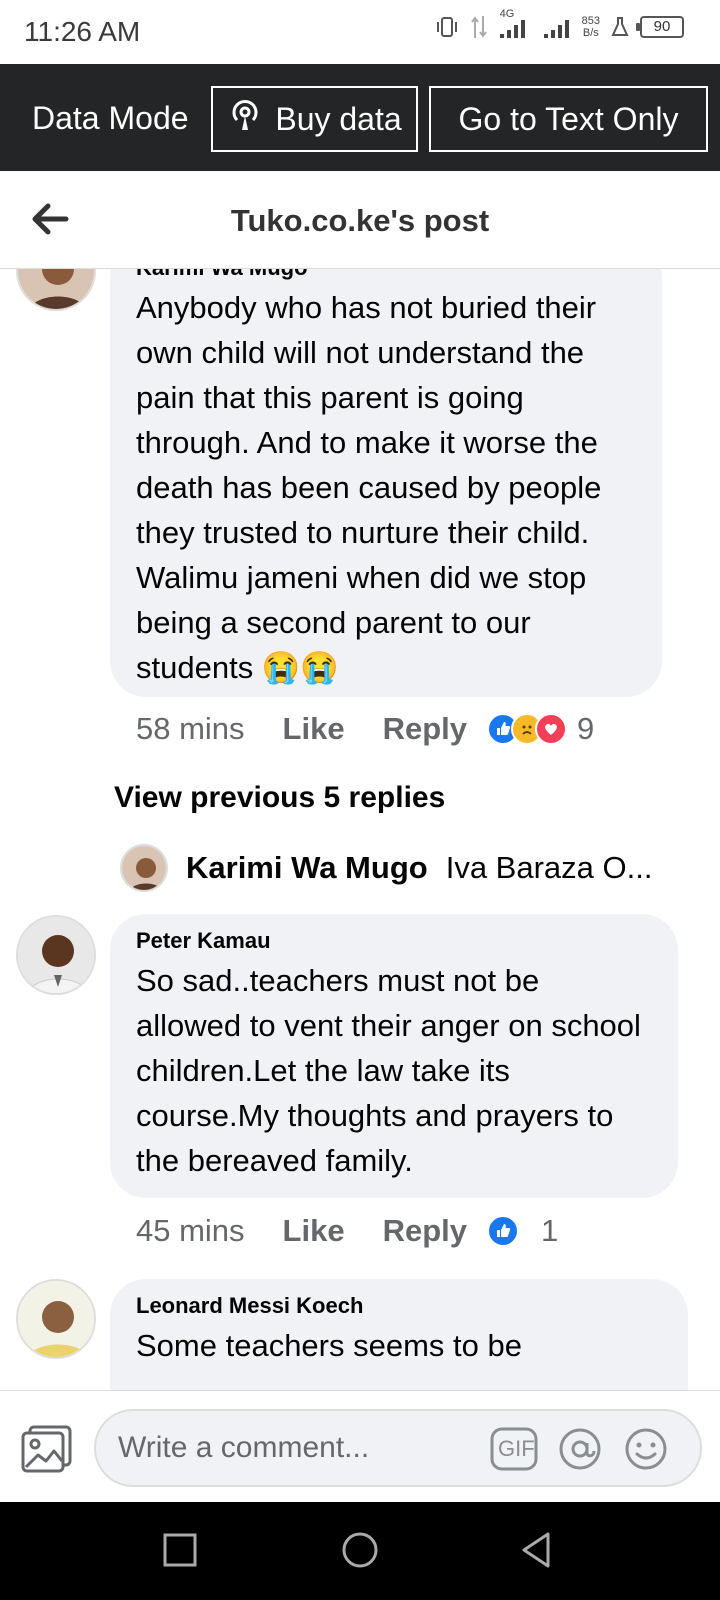  I want to click on comment-composer: Write a comment... GIF, so click(360, 1446).